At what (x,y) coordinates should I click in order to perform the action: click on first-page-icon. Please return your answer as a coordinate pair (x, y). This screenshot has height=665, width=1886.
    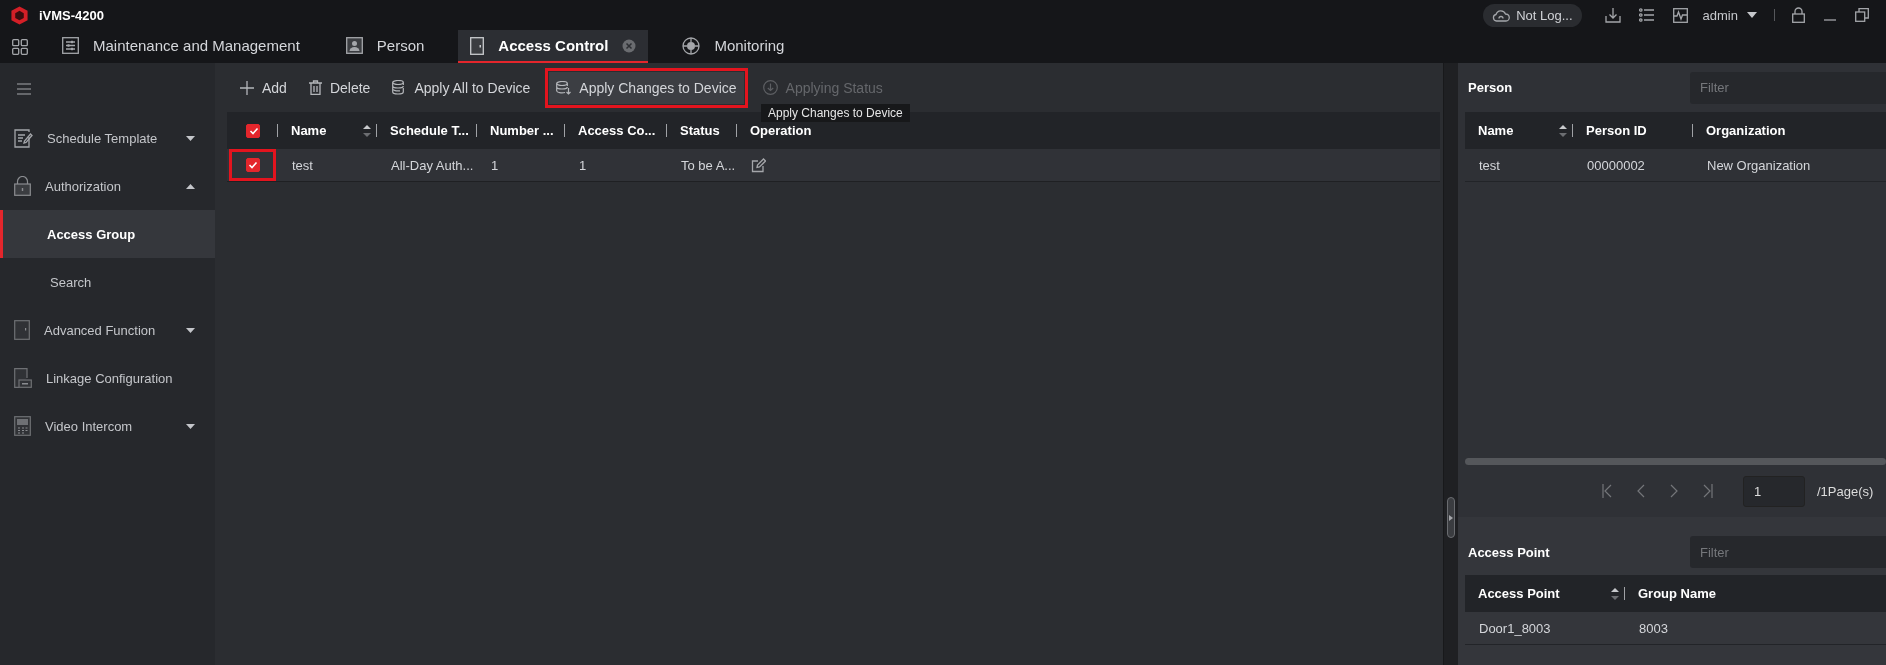
    Looking at the image, I should click on (1607, 491).